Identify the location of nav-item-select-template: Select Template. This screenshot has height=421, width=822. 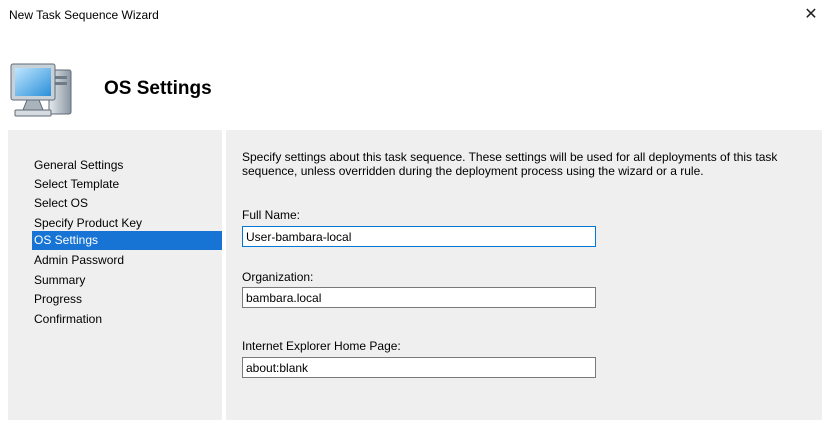
(127, 184).